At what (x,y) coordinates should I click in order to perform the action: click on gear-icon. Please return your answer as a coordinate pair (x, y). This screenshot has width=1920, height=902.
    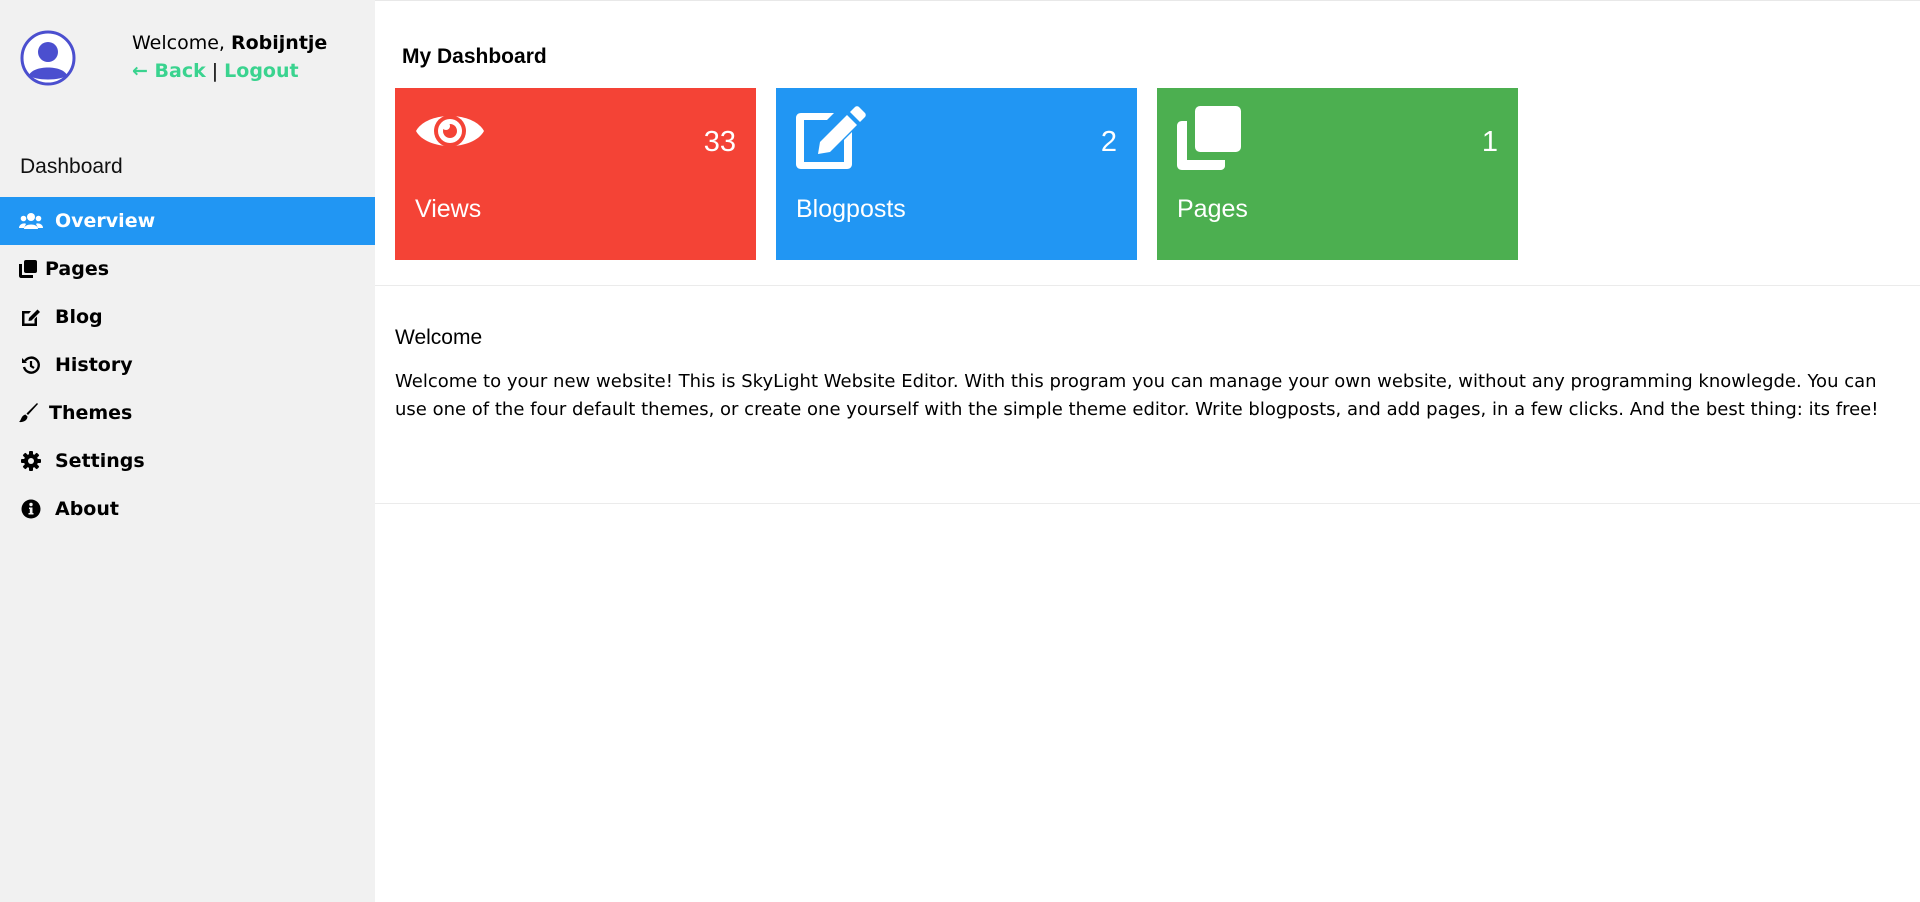
    Looking at the image, I should click on (31, 461).